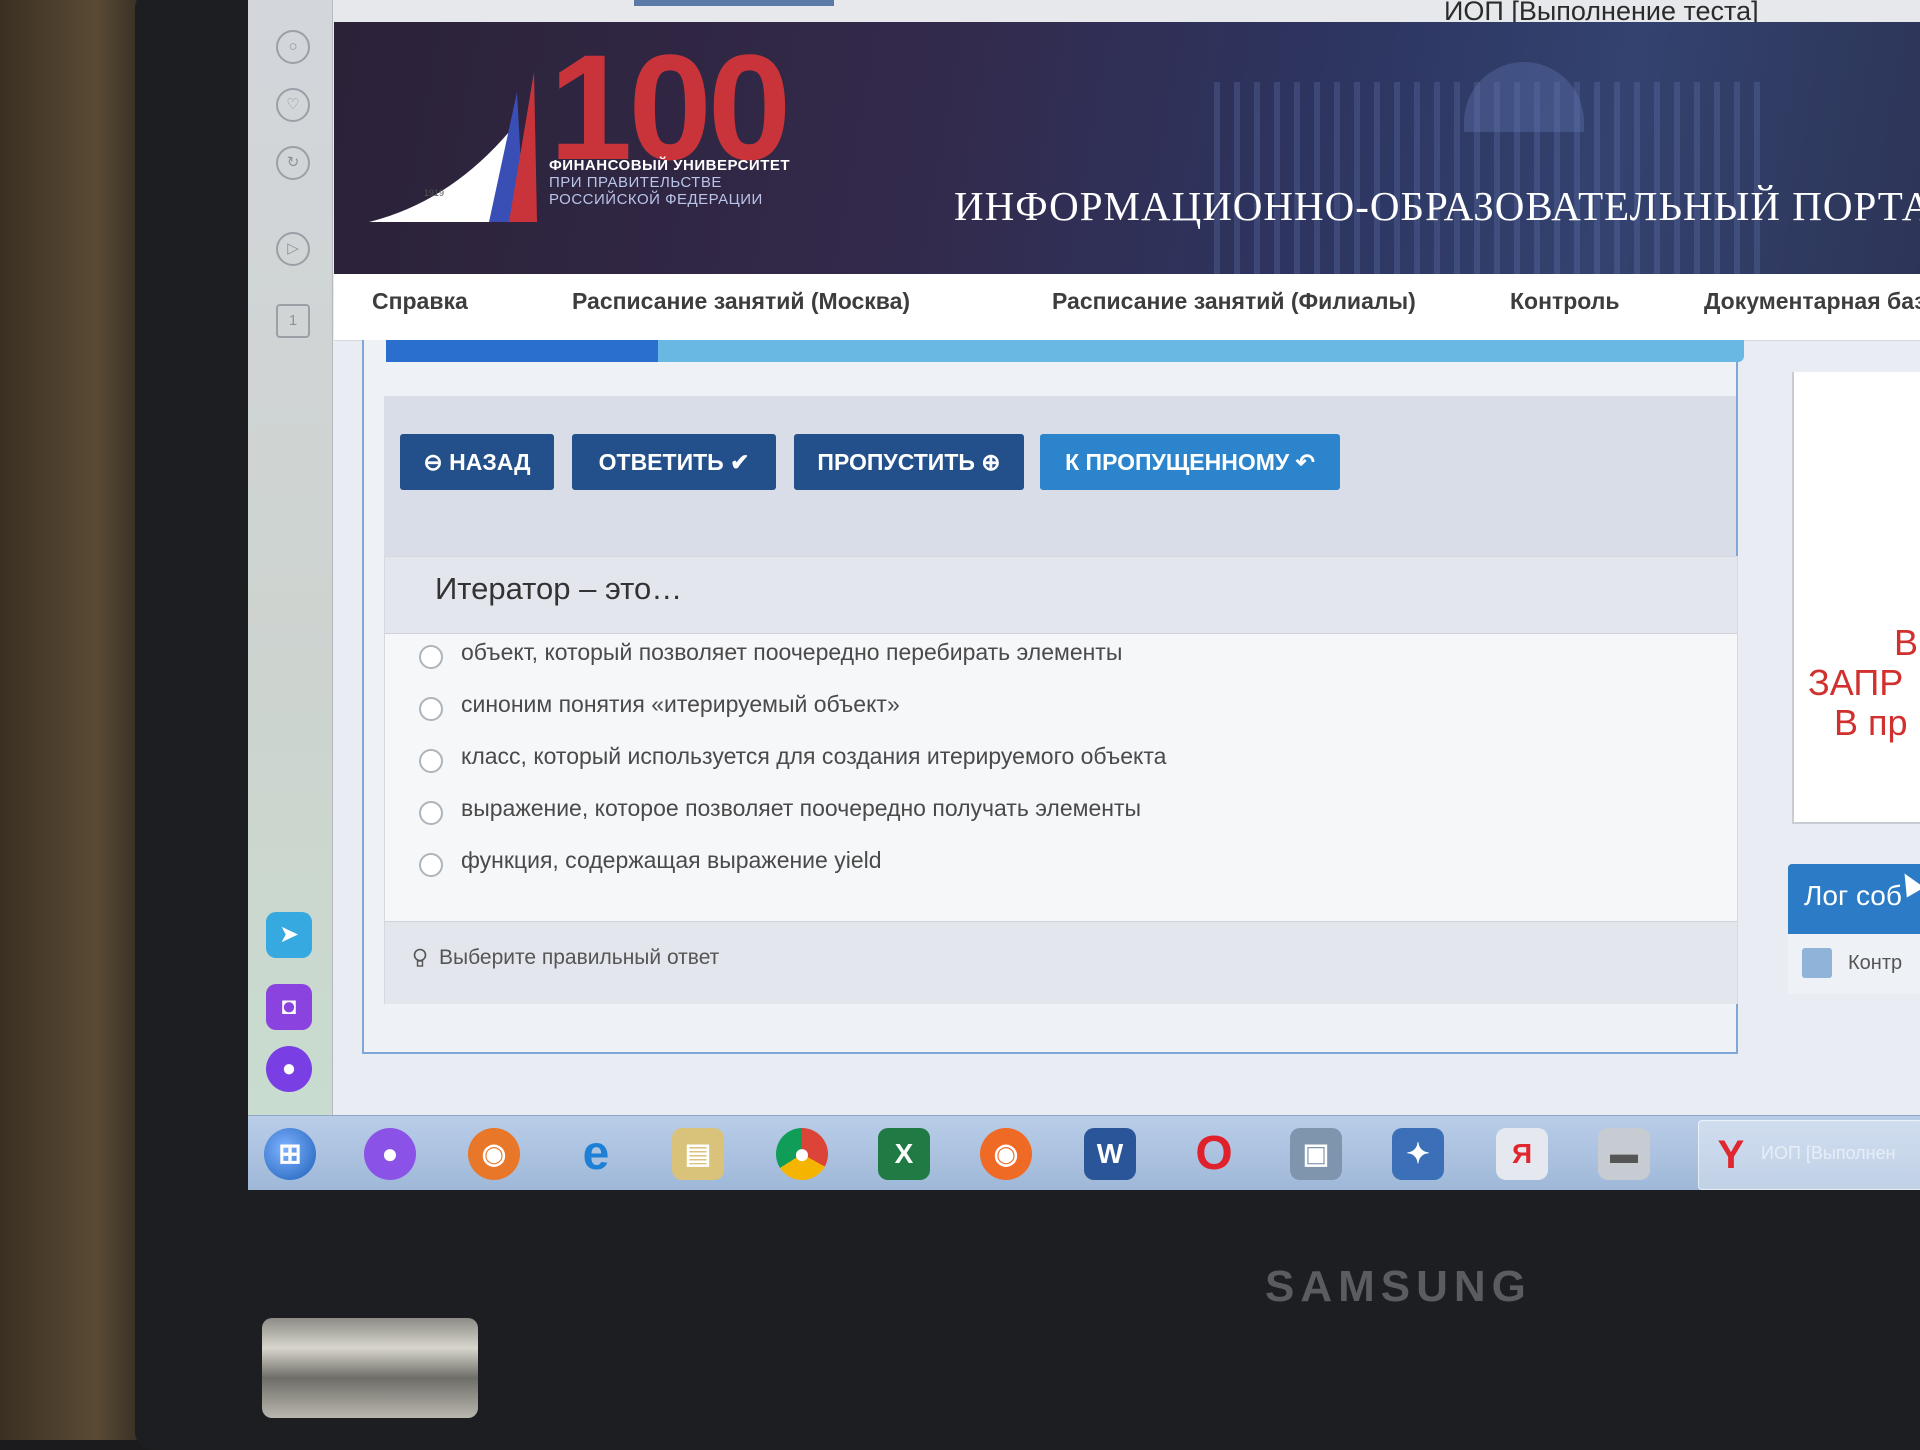  Describe the element at coordinates (1906, 642) in the screenshot. I see `notice-line-1: В` at that location.